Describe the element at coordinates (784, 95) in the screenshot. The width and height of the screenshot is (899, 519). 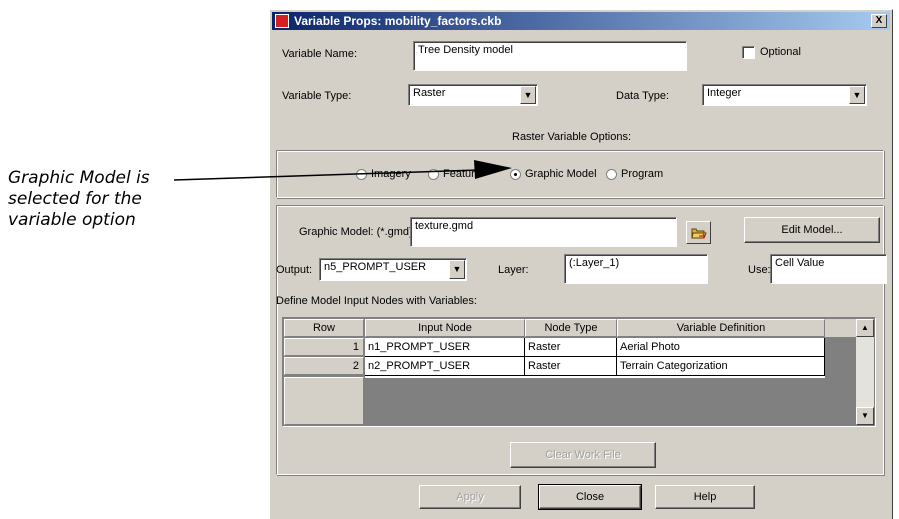
I see `data-type-select: Integer ▼` at that location.